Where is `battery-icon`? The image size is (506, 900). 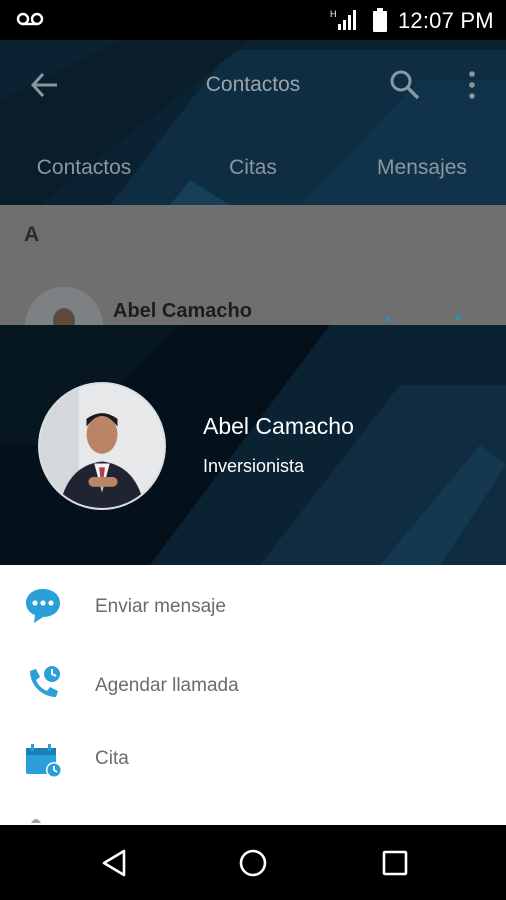 battery-icon is located at coordinates (380, 20).